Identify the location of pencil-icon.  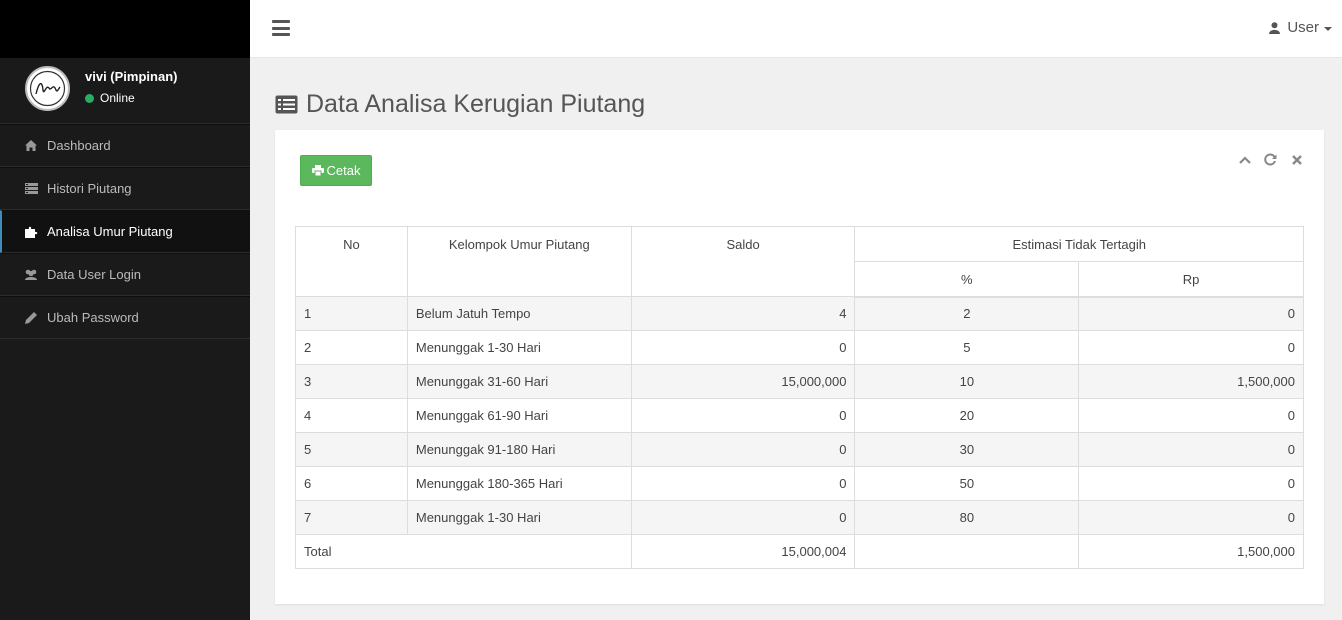
(31, 318).